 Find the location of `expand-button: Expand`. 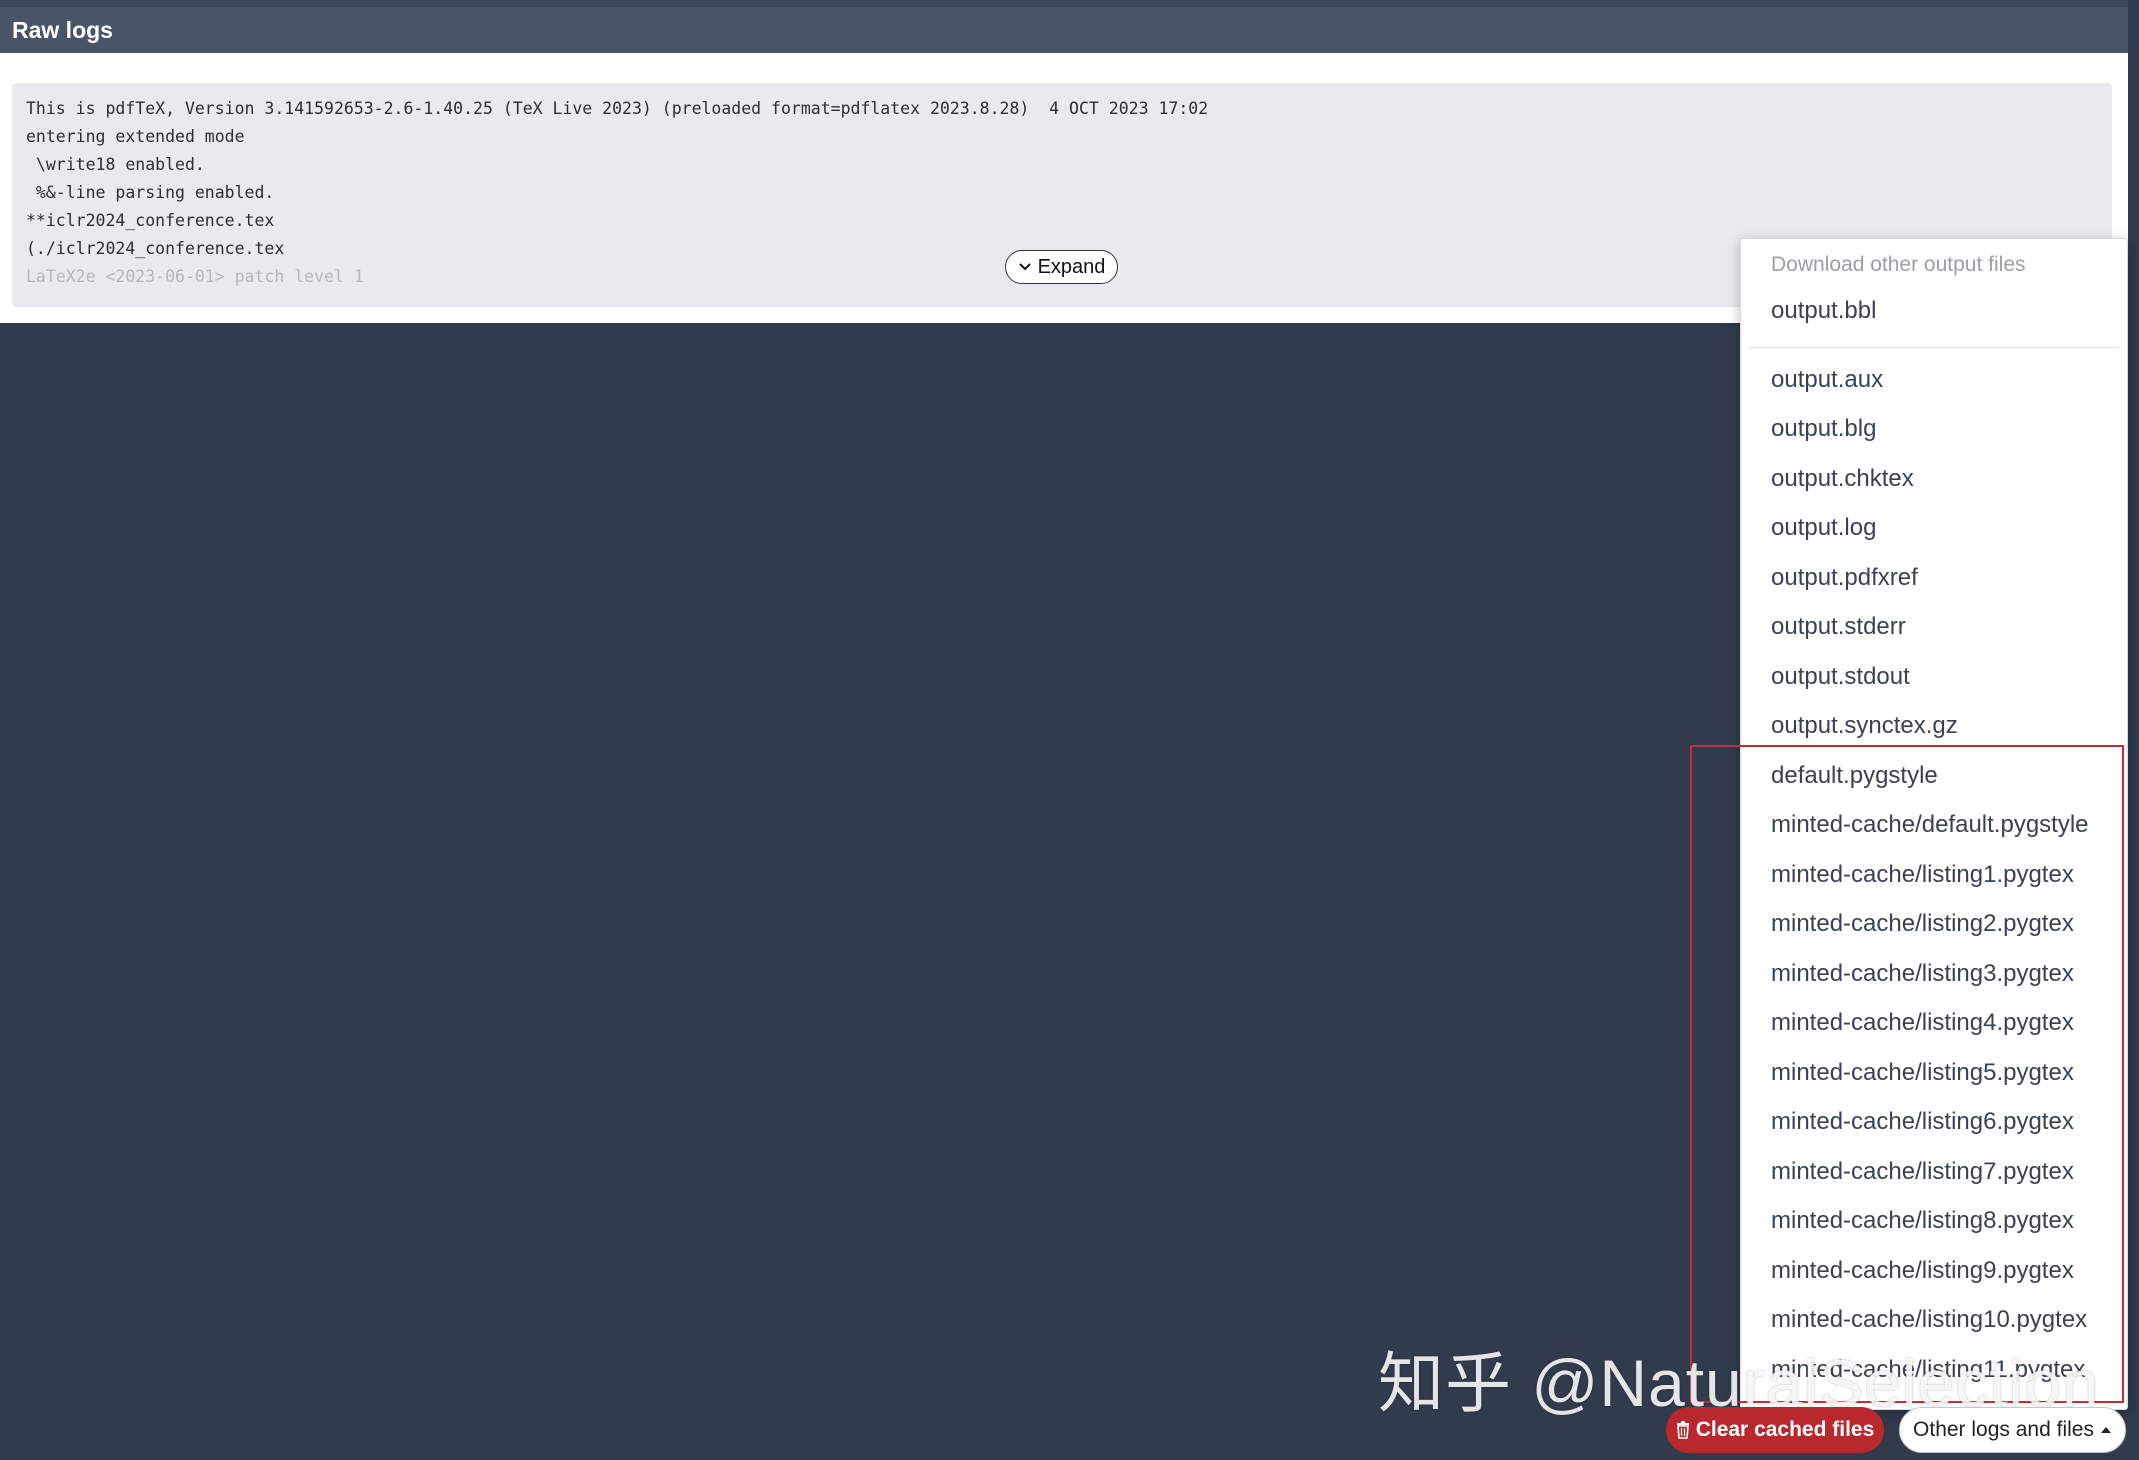

expand-button: Expand is located at coordinates (1061, 267).